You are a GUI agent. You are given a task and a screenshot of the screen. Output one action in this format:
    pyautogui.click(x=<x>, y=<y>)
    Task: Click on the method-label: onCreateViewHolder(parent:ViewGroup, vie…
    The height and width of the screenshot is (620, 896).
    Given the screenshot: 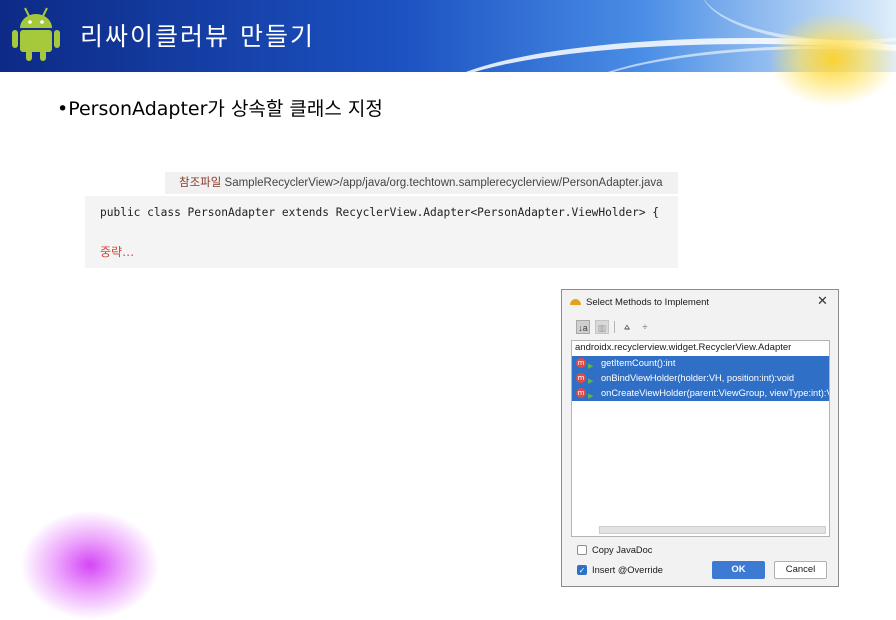 What is the action you would take?
    pyautogui.click(x=715, y=393)
    